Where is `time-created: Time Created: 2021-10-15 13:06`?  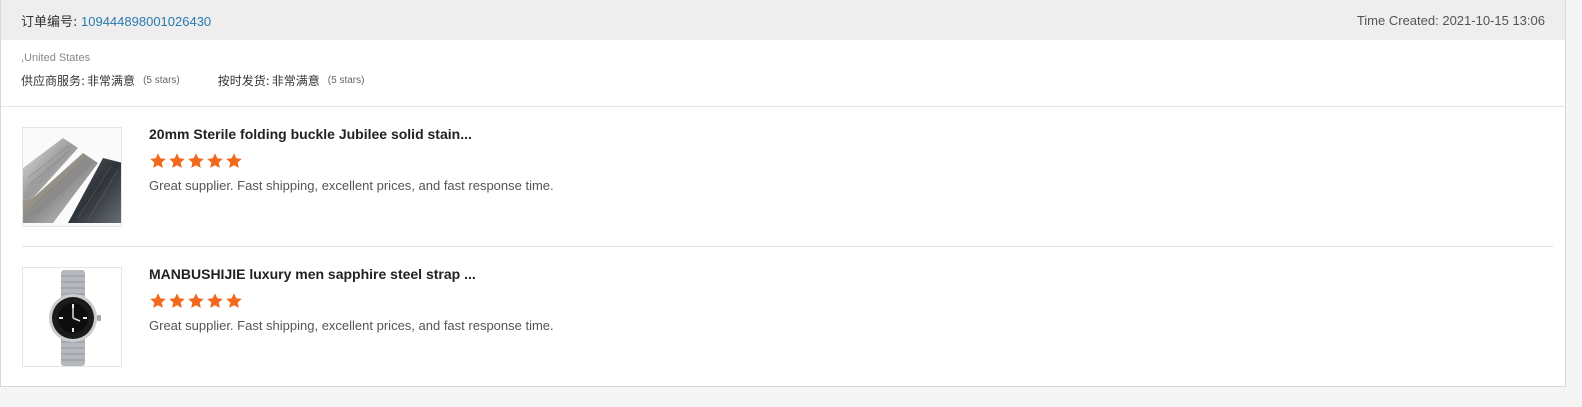
time-created: Time Created: 2021-10-15 13:06 is located at coordinates (1451, 20).